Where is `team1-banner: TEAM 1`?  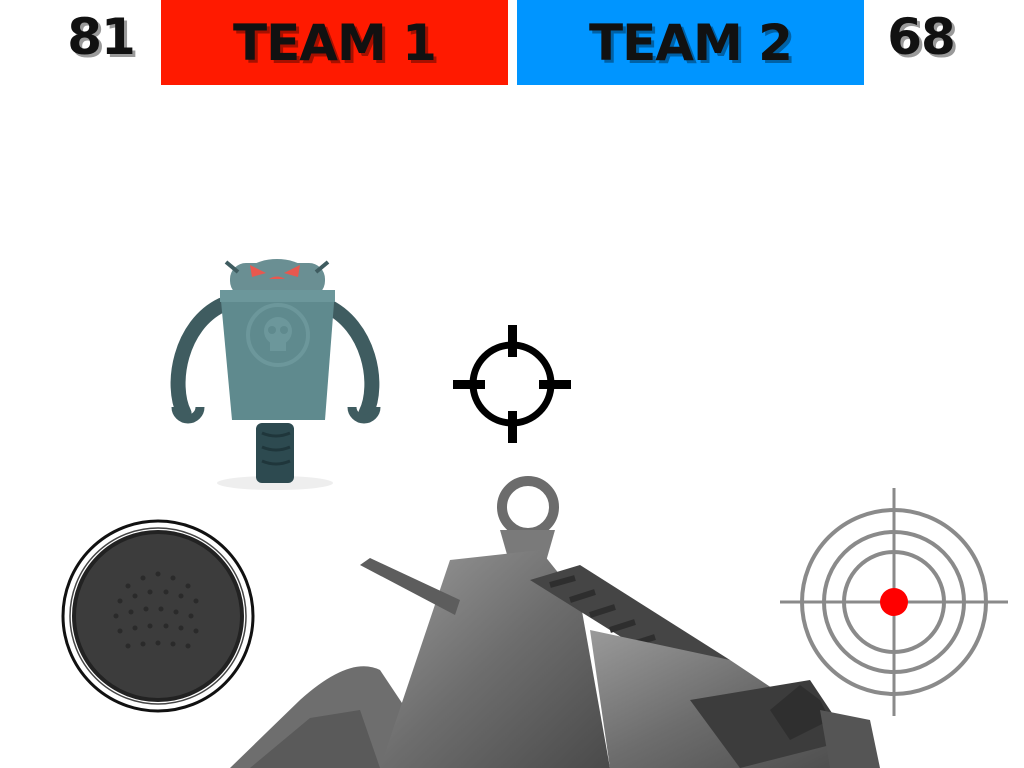 team1-banner: TEAM 1 is located at coordinates (334, 42).